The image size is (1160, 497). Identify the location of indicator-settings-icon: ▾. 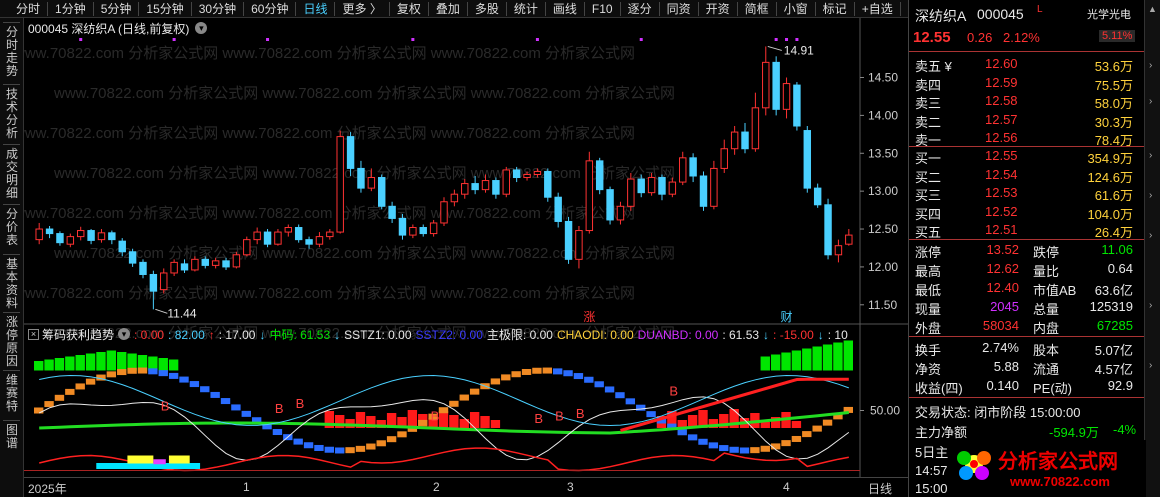
(124, 334).